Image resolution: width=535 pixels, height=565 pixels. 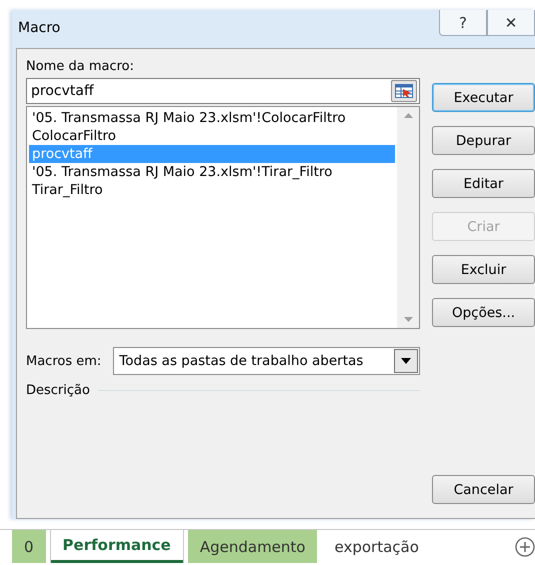 I want to click on range-select-icon, so click(x=404, y=91).